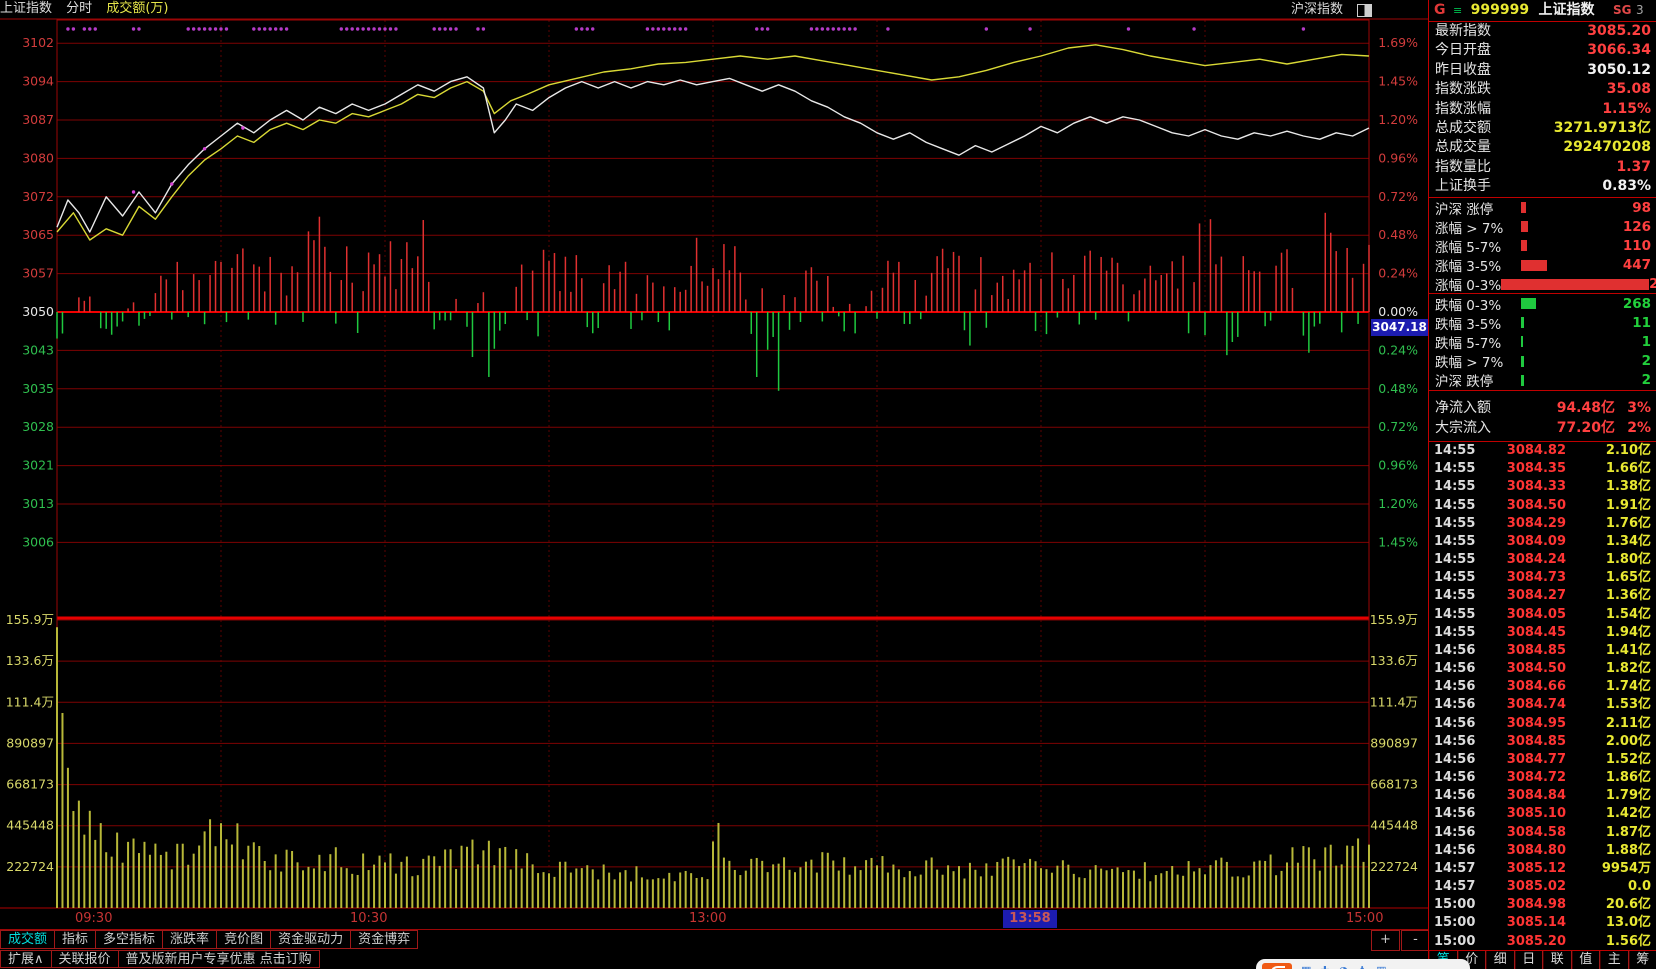  Describe the element at coordinates (1542, 506) in the screenshot. I see `tick-row: 14:55 3084.50 1.91亿` at that location.